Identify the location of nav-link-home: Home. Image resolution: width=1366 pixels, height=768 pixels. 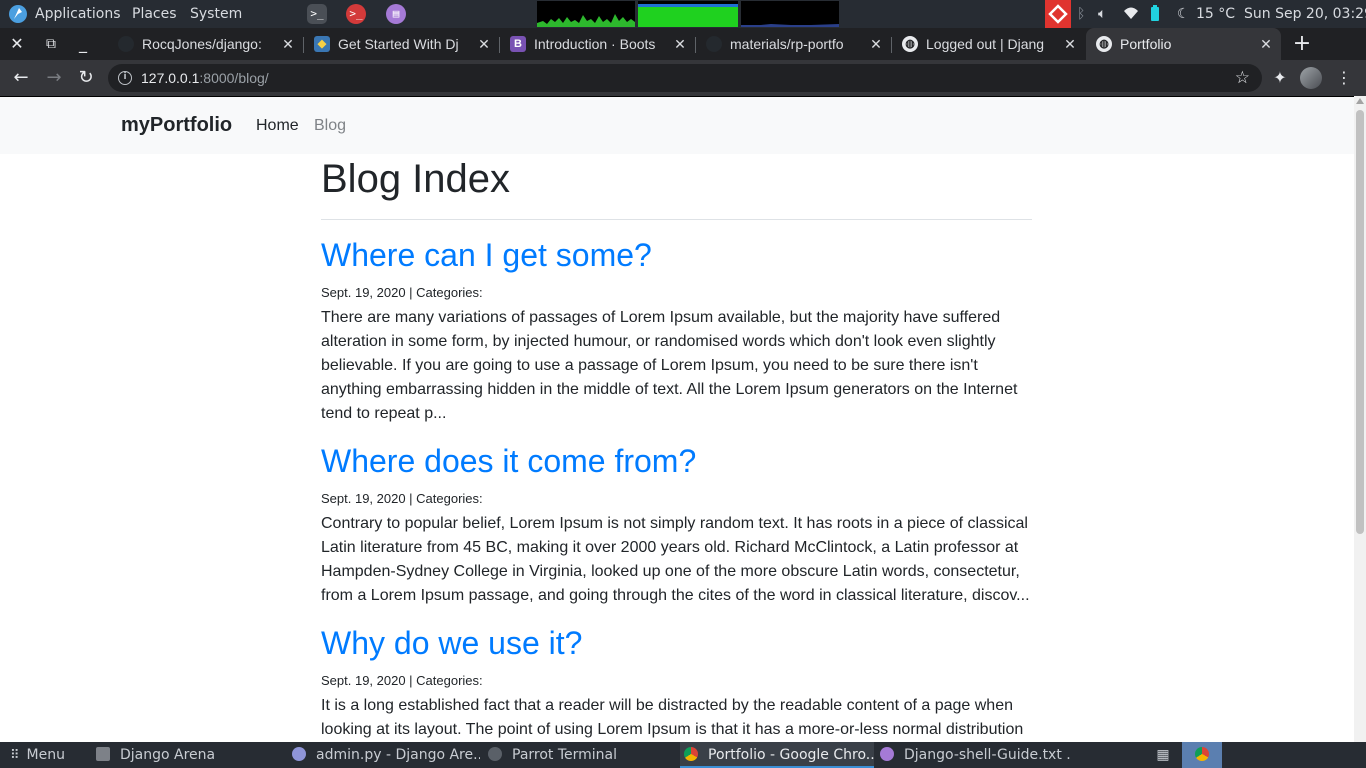
(277, 125).